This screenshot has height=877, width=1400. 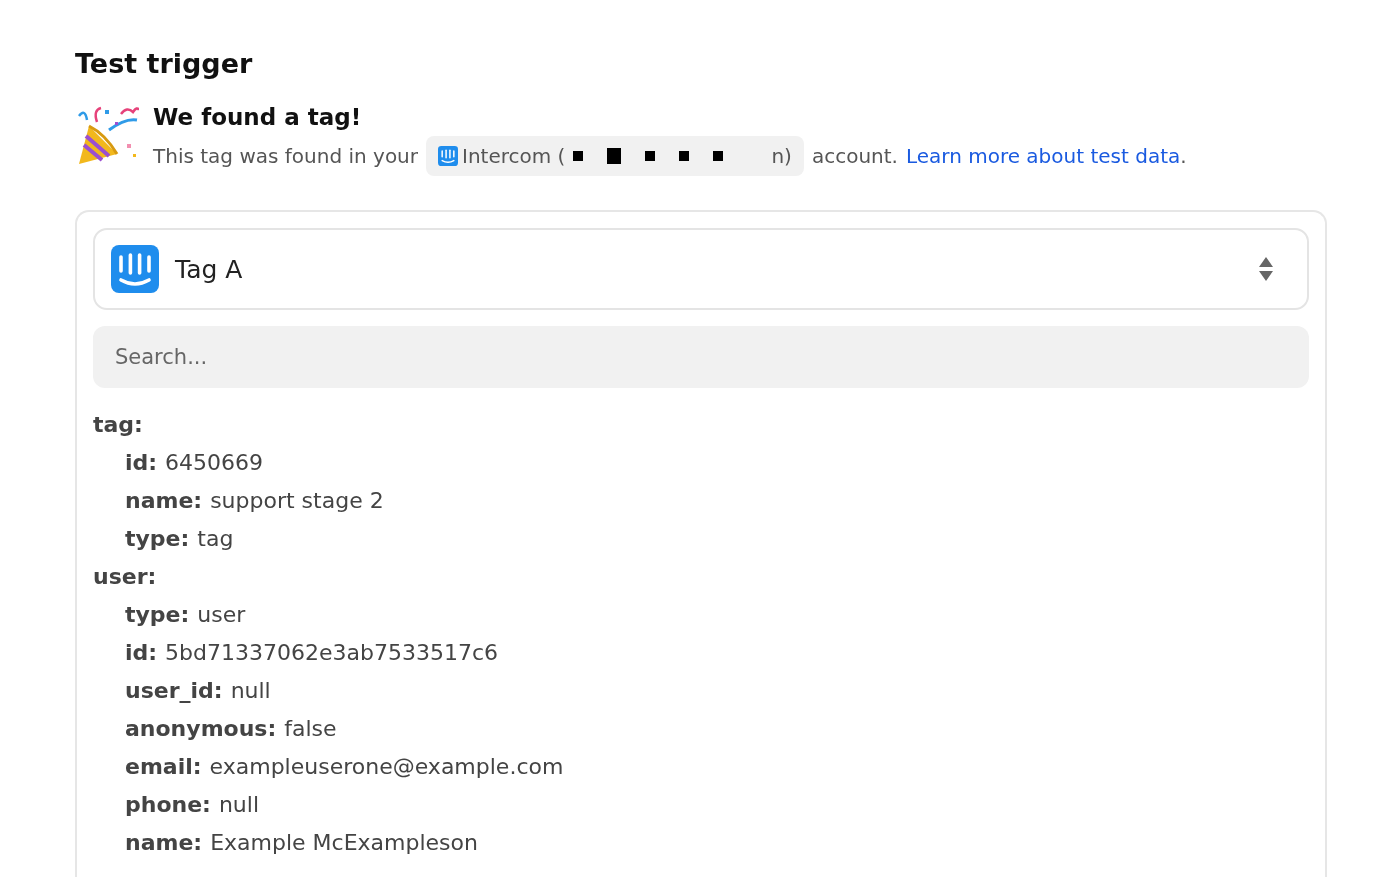 What do you see at coordinates (615, 156) in the screenshot?
I see `account-chip: Intercom ( n)` at bounding box center [615, 156].